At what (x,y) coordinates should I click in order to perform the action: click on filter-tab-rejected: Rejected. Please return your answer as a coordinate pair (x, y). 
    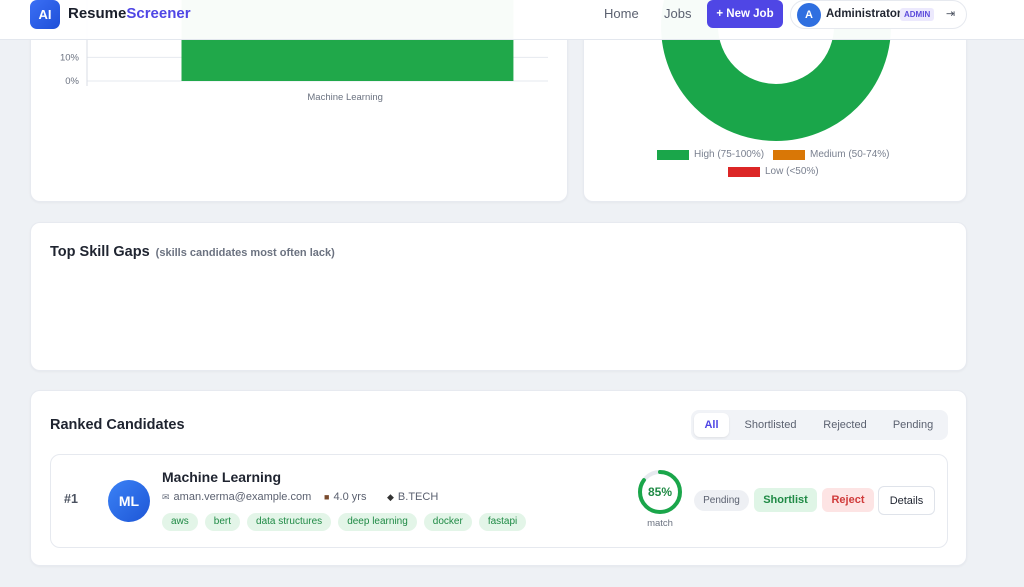
    Looking at the image, I should click on (845, 425).